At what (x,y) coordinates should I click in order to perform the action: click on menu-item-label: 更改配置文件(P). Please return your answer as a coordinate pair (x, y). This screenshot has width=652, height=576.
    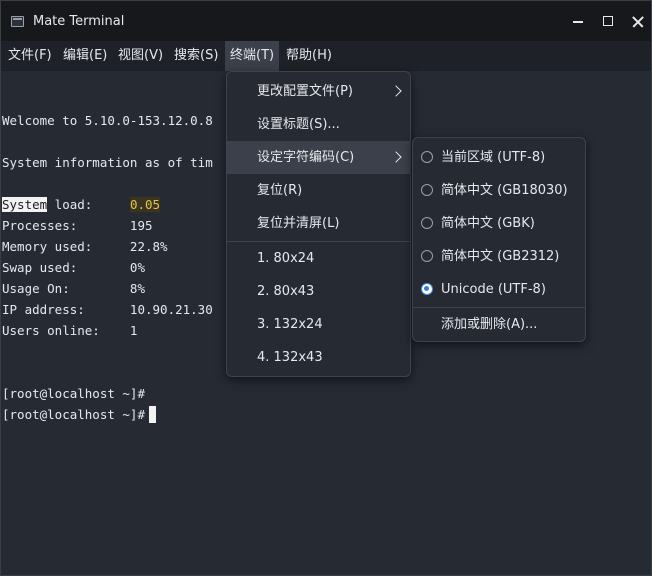
    Looking at the image, I should click on (305, 91).